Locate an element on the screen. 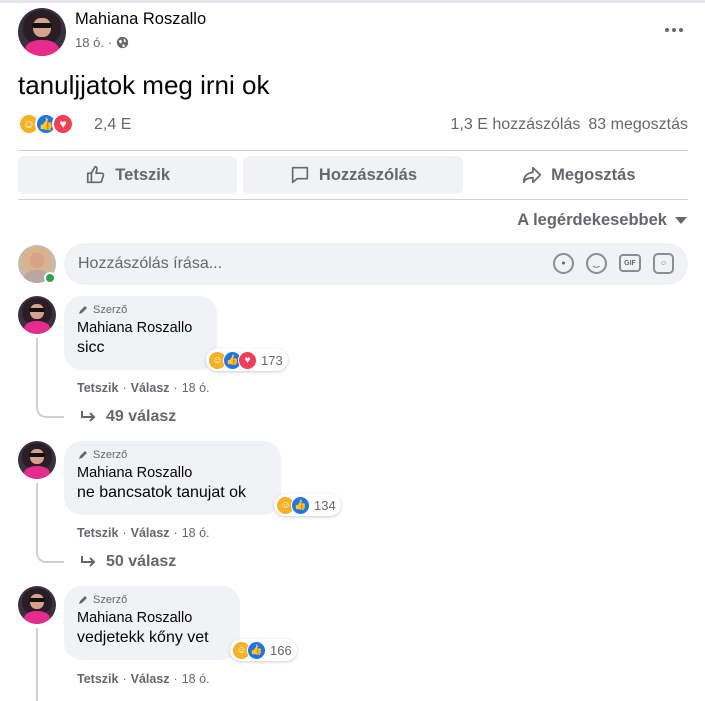 This screenshot has height=701, width=705. comment-button: Hozzászólás is located at coordinates (353, 175).